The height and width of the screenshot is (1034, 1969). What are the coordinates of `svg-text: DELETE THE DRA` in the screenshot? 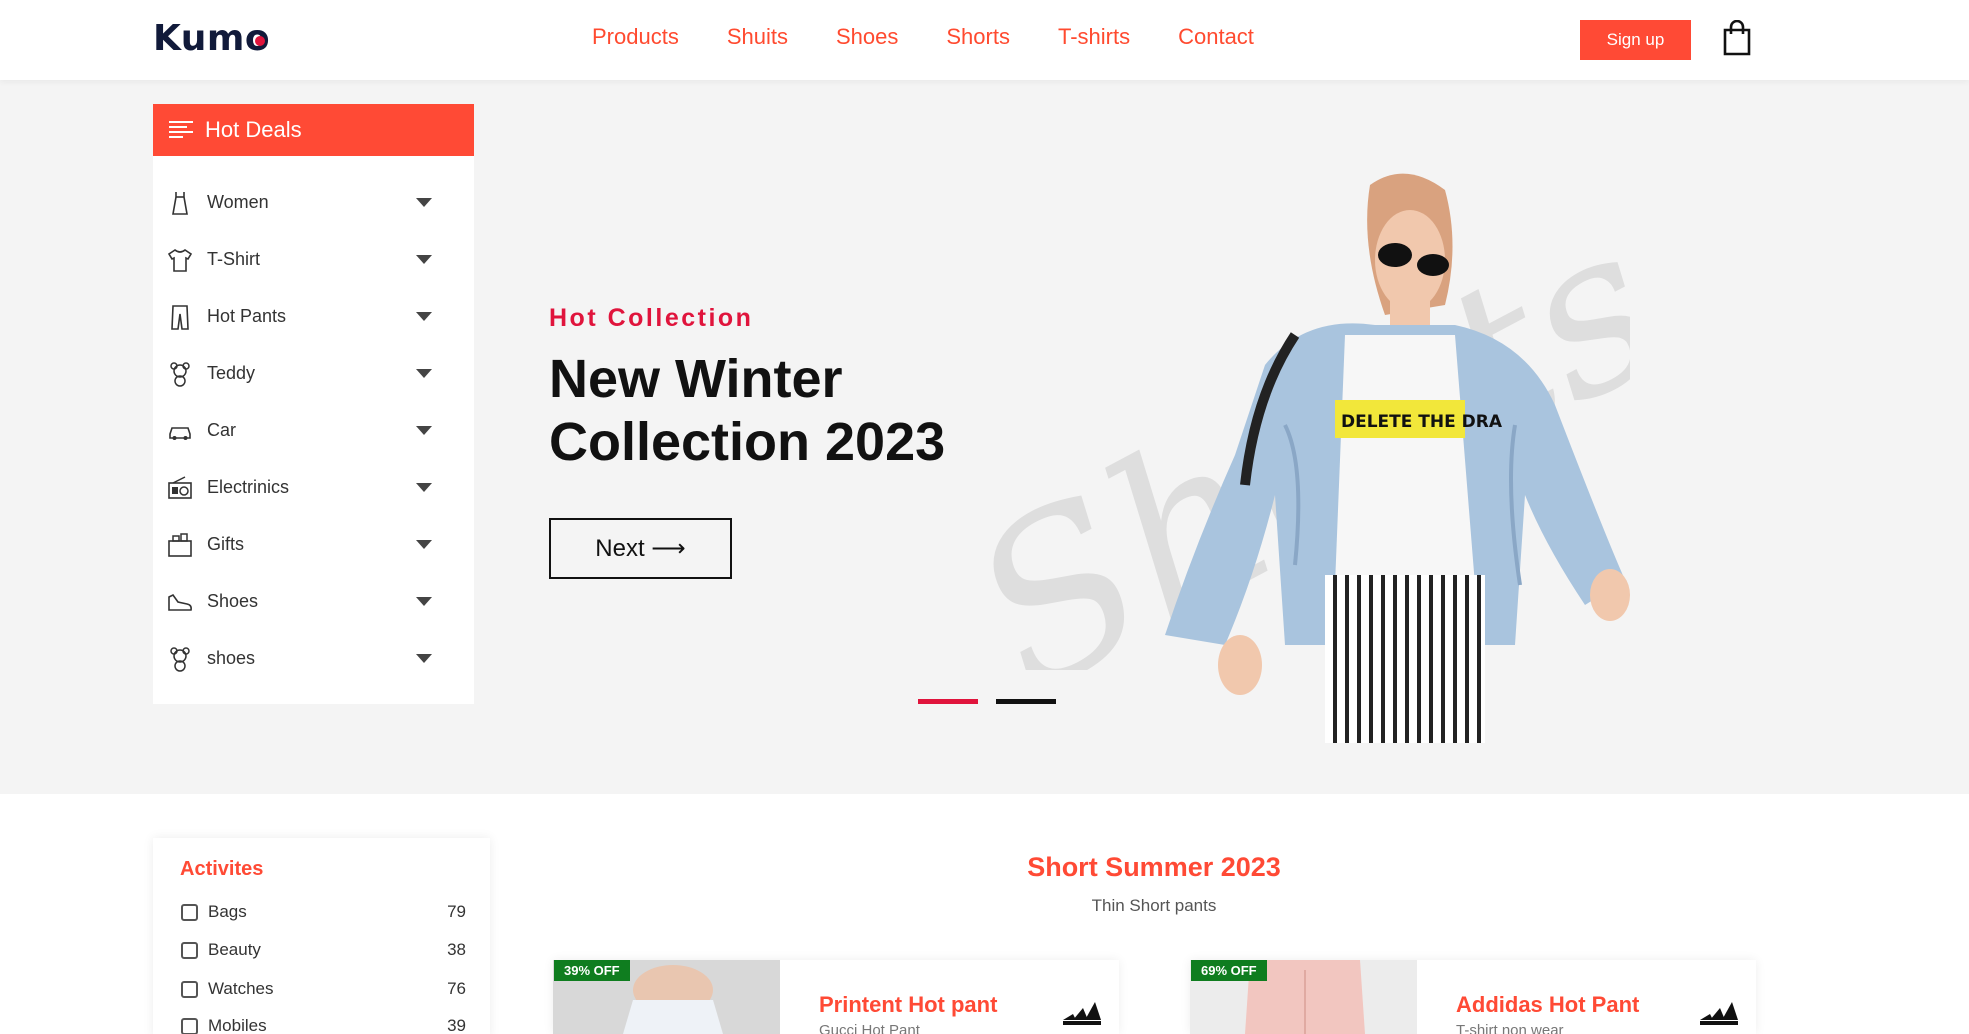 It's located at (1422, 422).